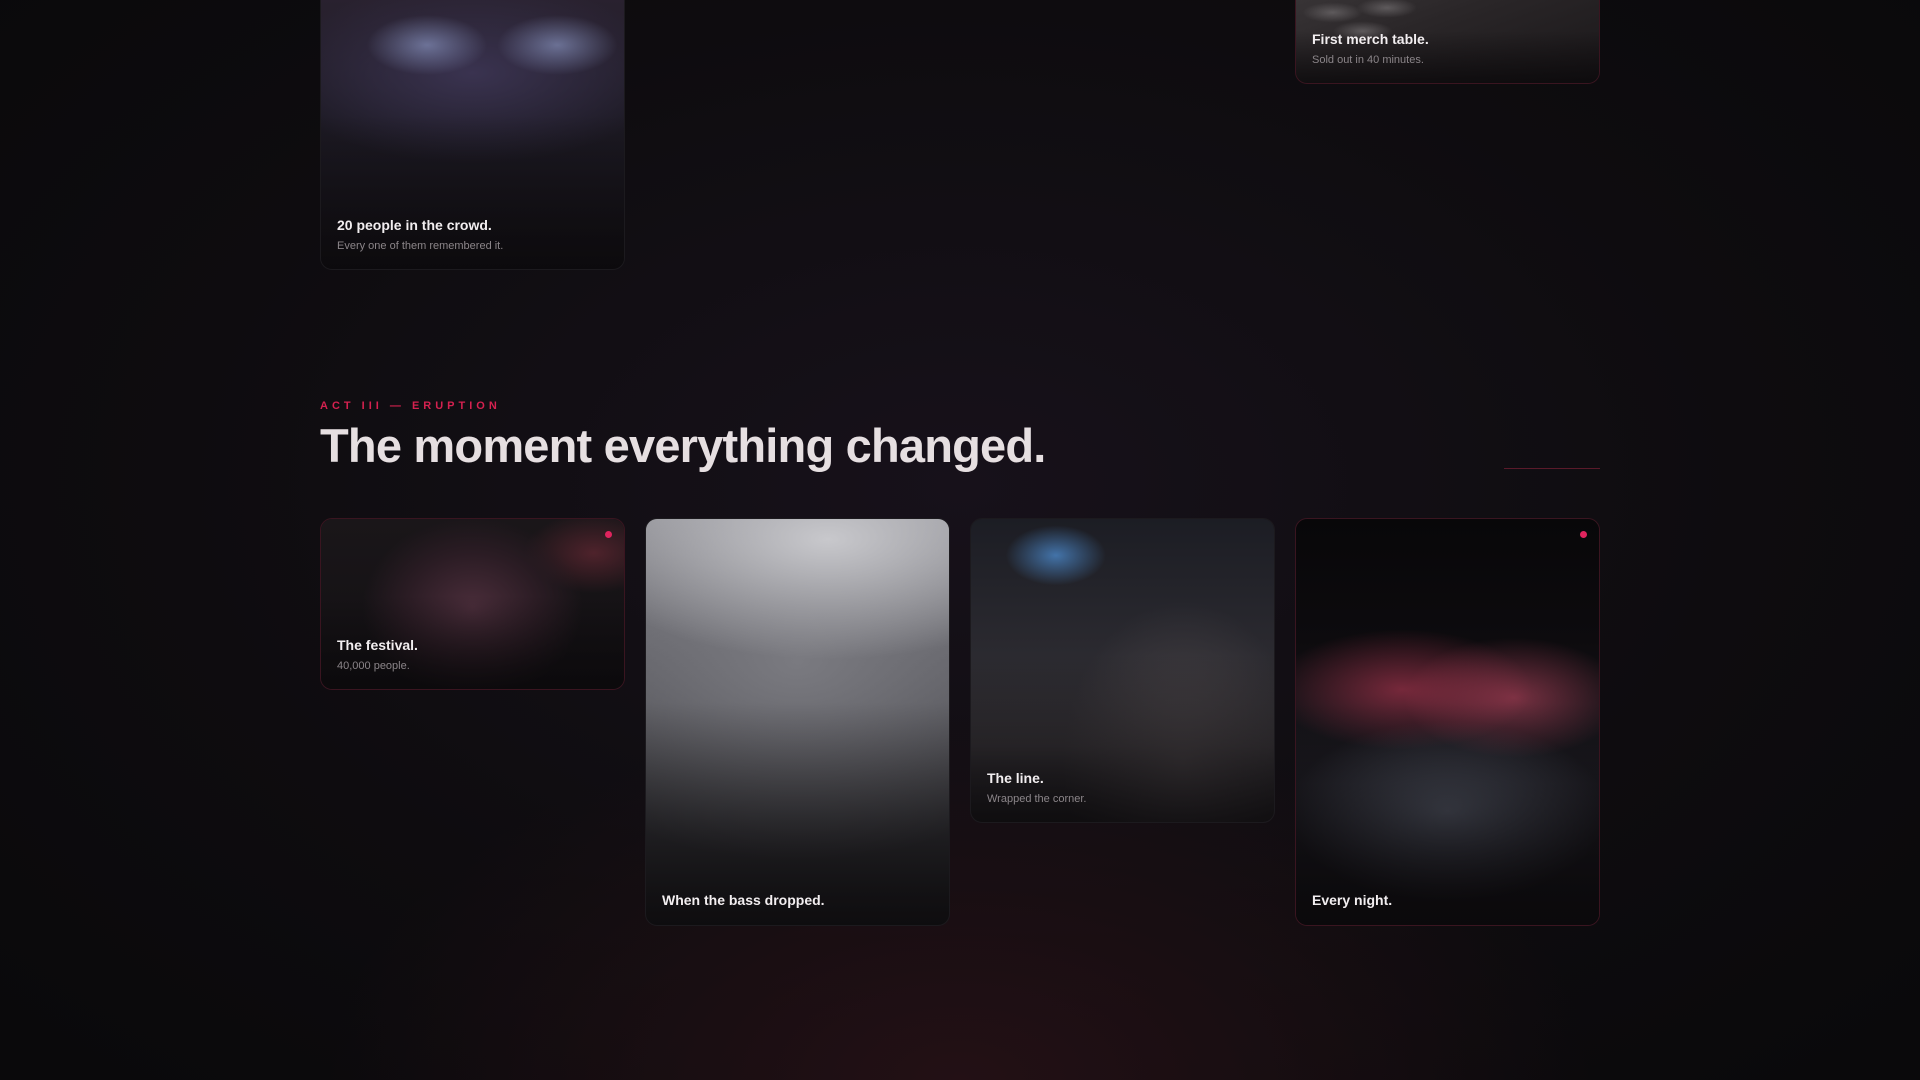  What do you see at coordinates (420, 246) in the screenshot?
I see `card-subtitle: Every one of them remembered it.` at bounding box center [420, 246].